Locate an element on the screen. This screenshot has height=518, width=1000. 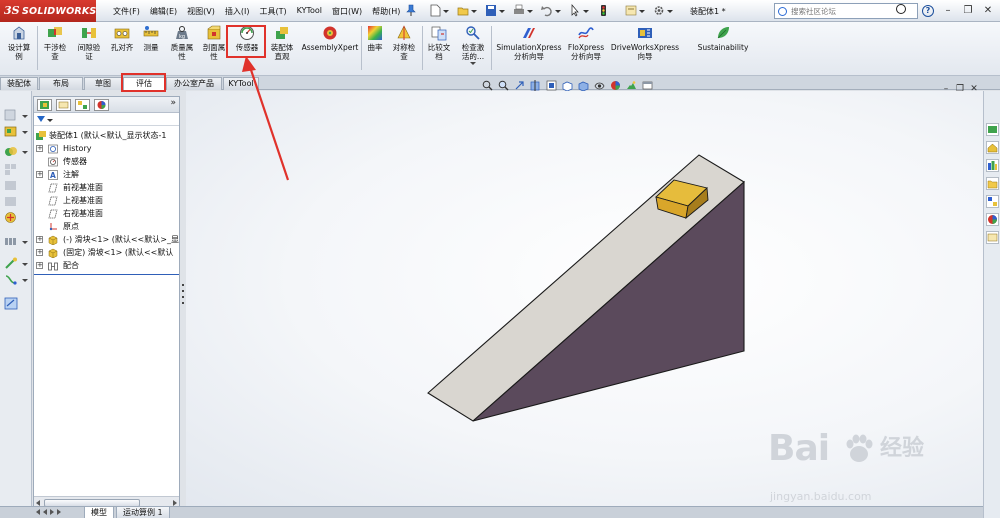
baidu-paw-icon is located at coordinates (859, 448).